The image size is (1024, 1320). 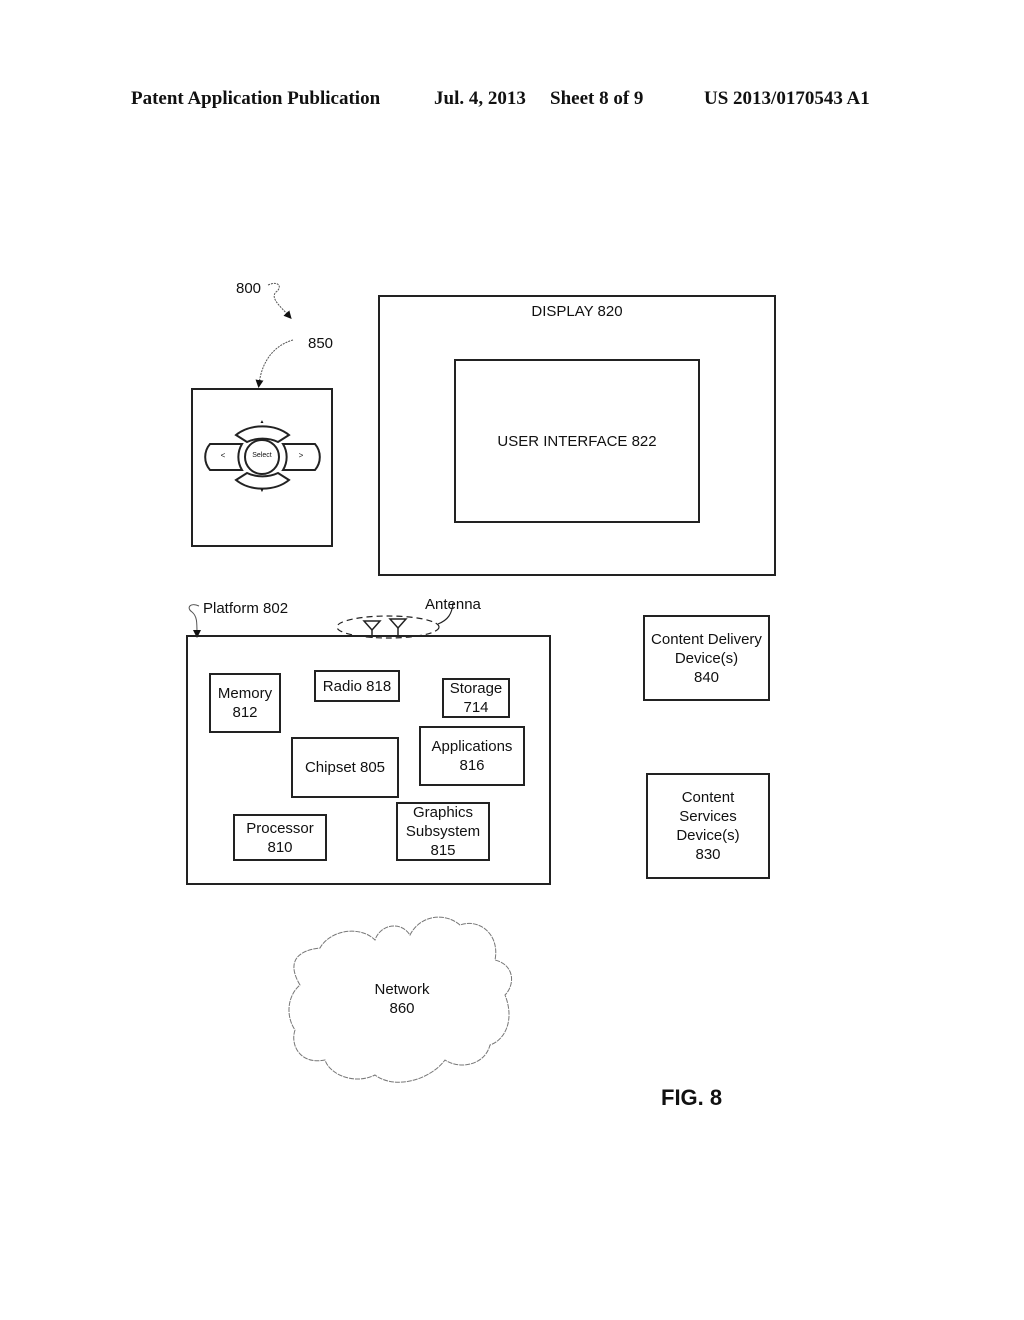 What do you see at coordinates (476, 707) in the screenshot?
I see `storage-ref: 714` at bounding box center [476, 707].